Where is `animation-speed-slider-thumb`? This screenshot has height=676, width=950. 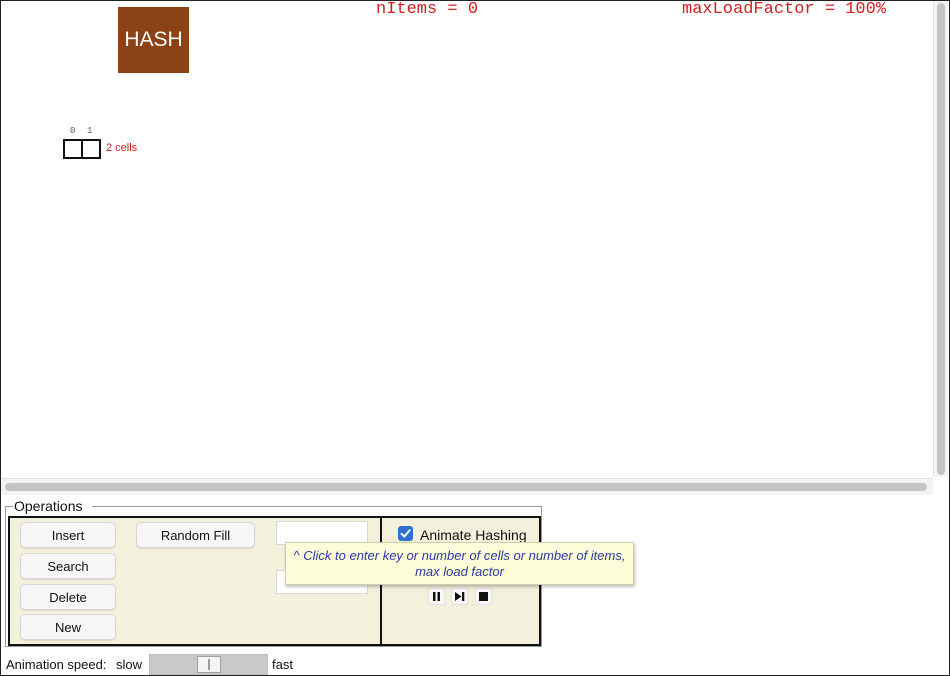 animation-speed-slider-thumb is located at coordinates (209, 664).